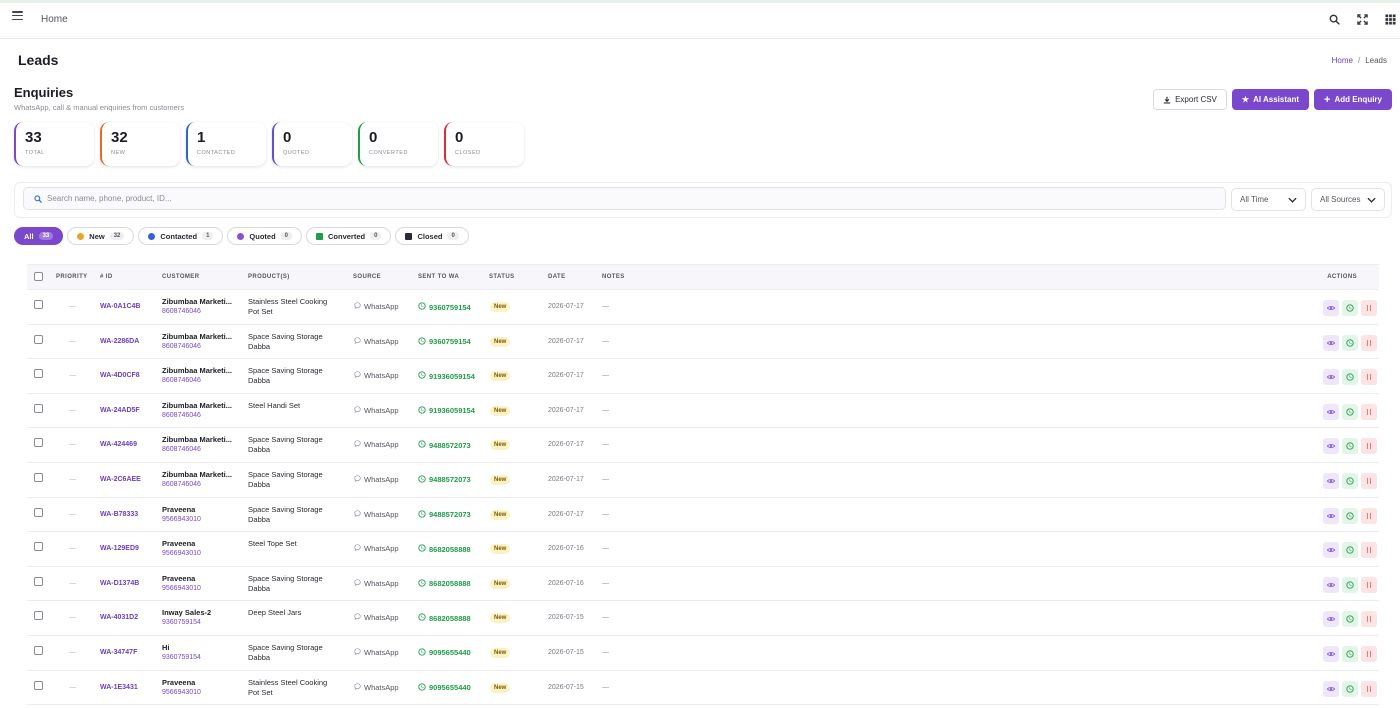 This screenshot has width=1400, height=708. Describe the element at coordinates (181, 236) in the screenshot. I see `filter-chip-contacted: Contacted 1` at that location.